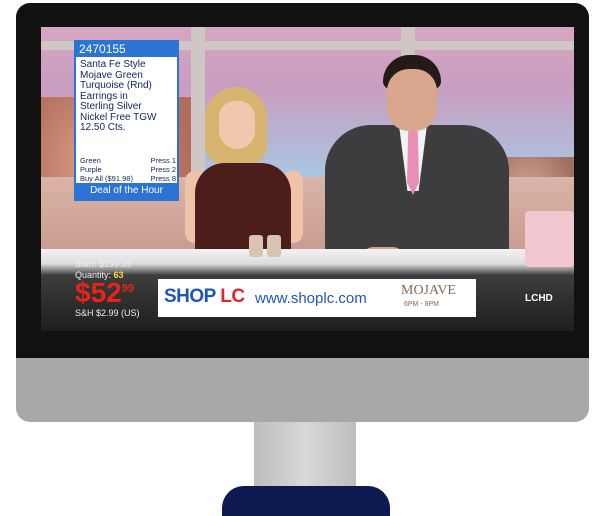 The image size is (605, 516). I want to click on option-row: Purple Press 2, so click(128, 169).